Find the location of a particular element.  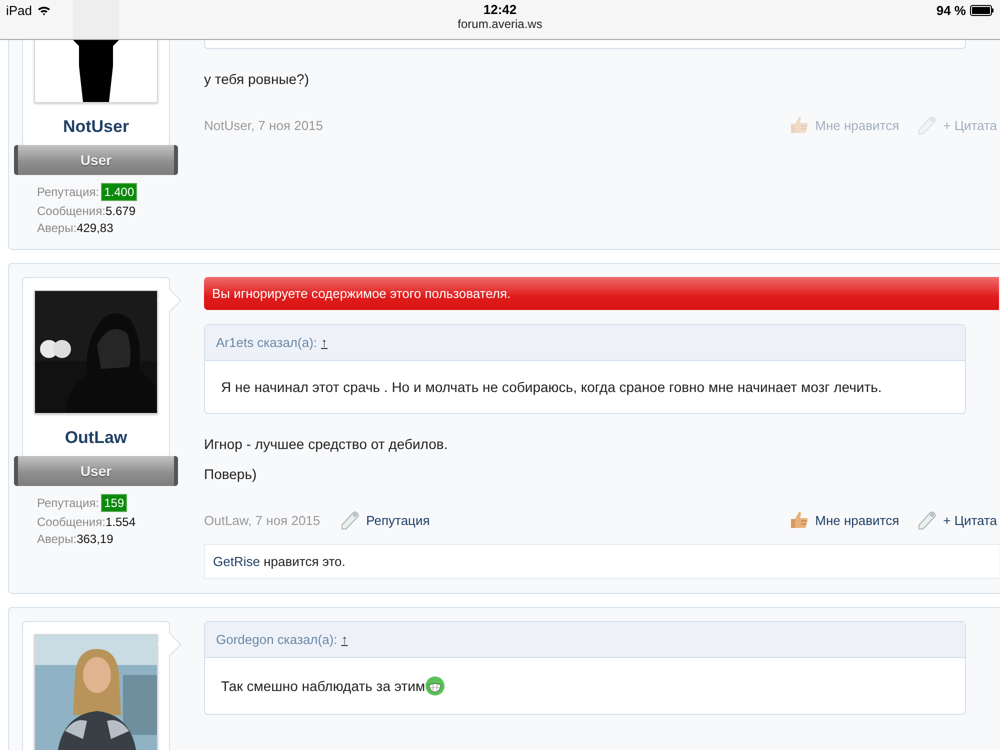

stat-value: 5.679 is located at coordinates (120, 211).